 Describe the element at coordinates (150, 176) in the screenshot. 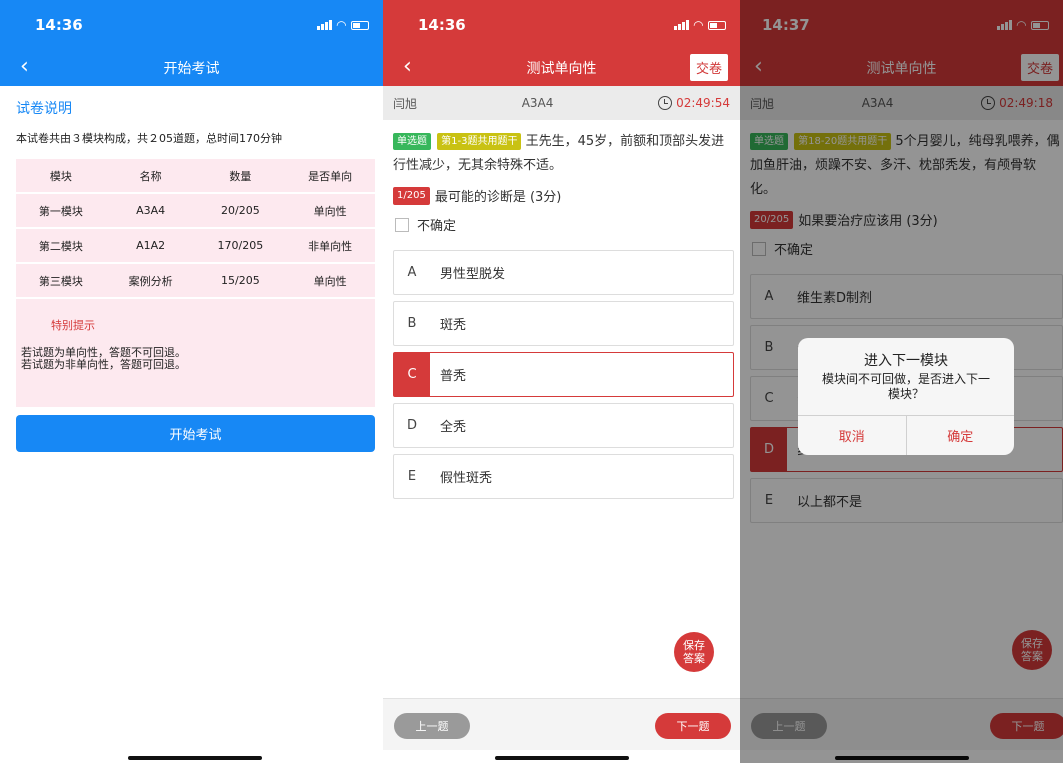

I see `table-header-cell: 名称` at that location.